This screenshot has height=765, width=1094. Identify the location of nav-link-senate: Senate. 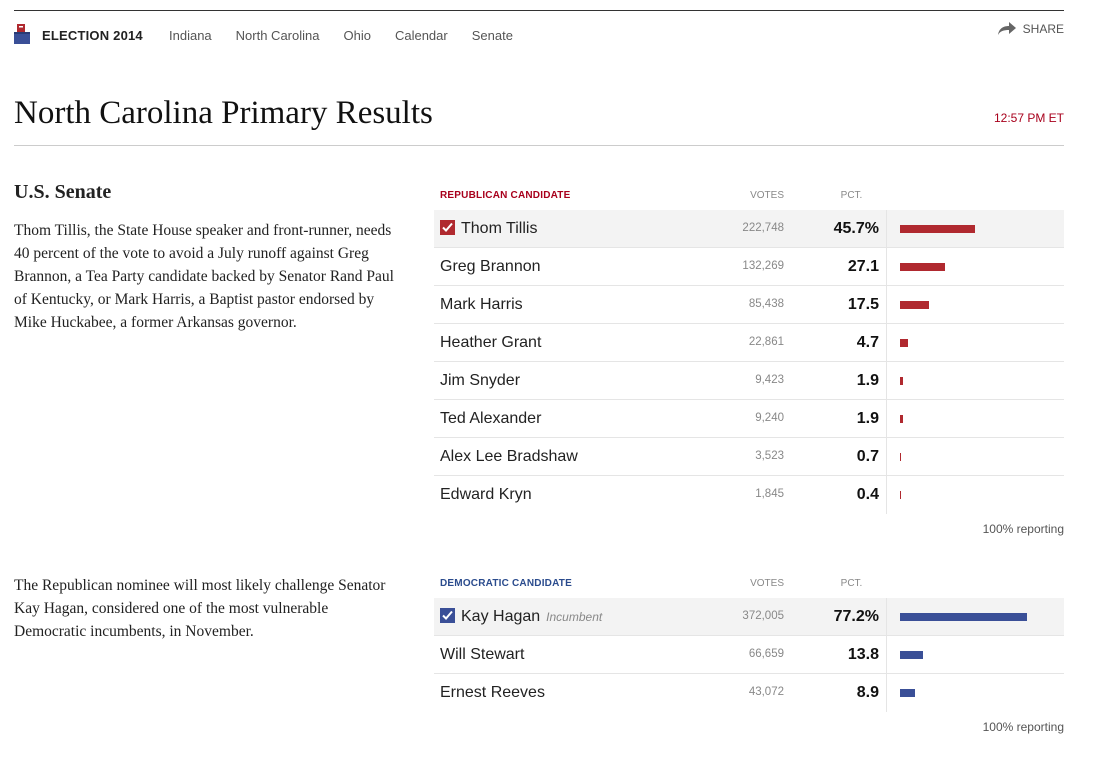
(492, 35).